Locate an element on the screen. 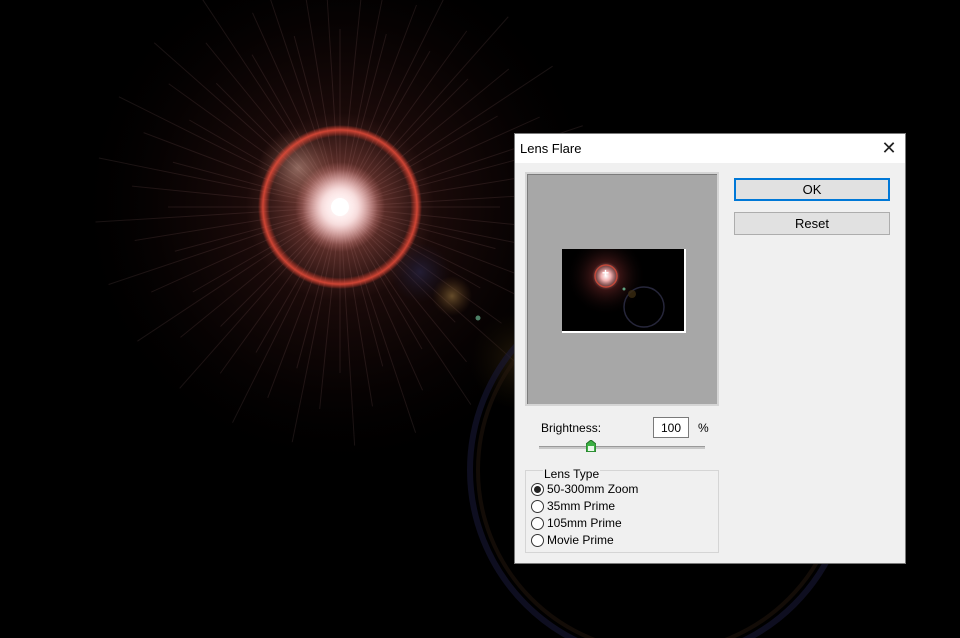 This screenshot has height=638, width=960. brightness-input is located at coordinates (671, 427).